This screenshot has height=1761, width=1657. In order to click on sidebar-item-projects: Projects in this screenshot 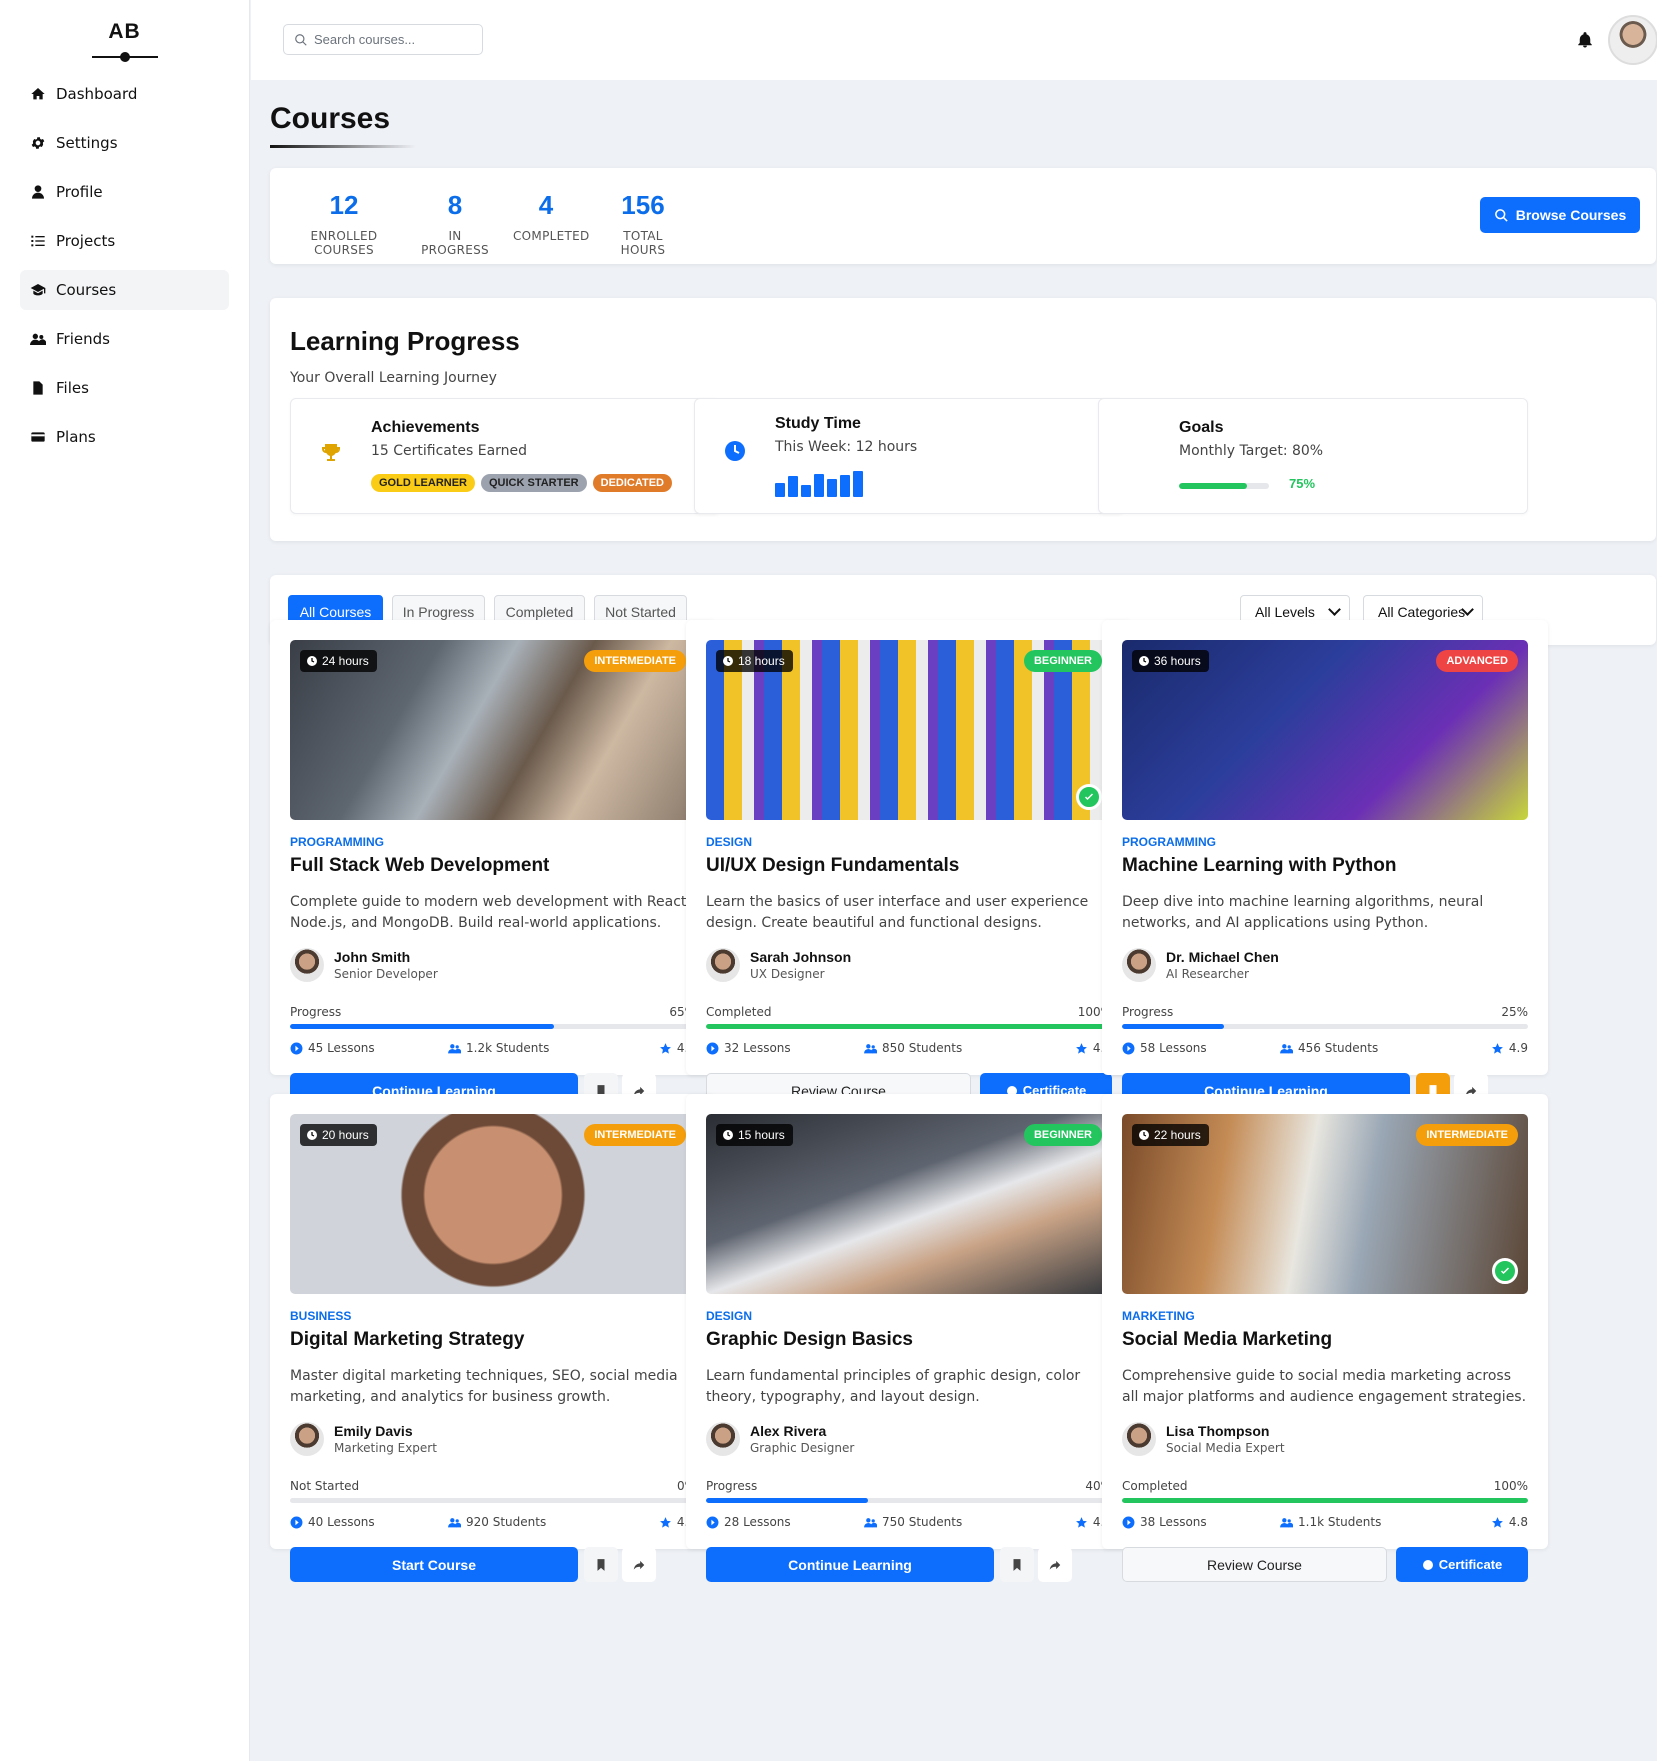, I will do `click(124, 241)`.